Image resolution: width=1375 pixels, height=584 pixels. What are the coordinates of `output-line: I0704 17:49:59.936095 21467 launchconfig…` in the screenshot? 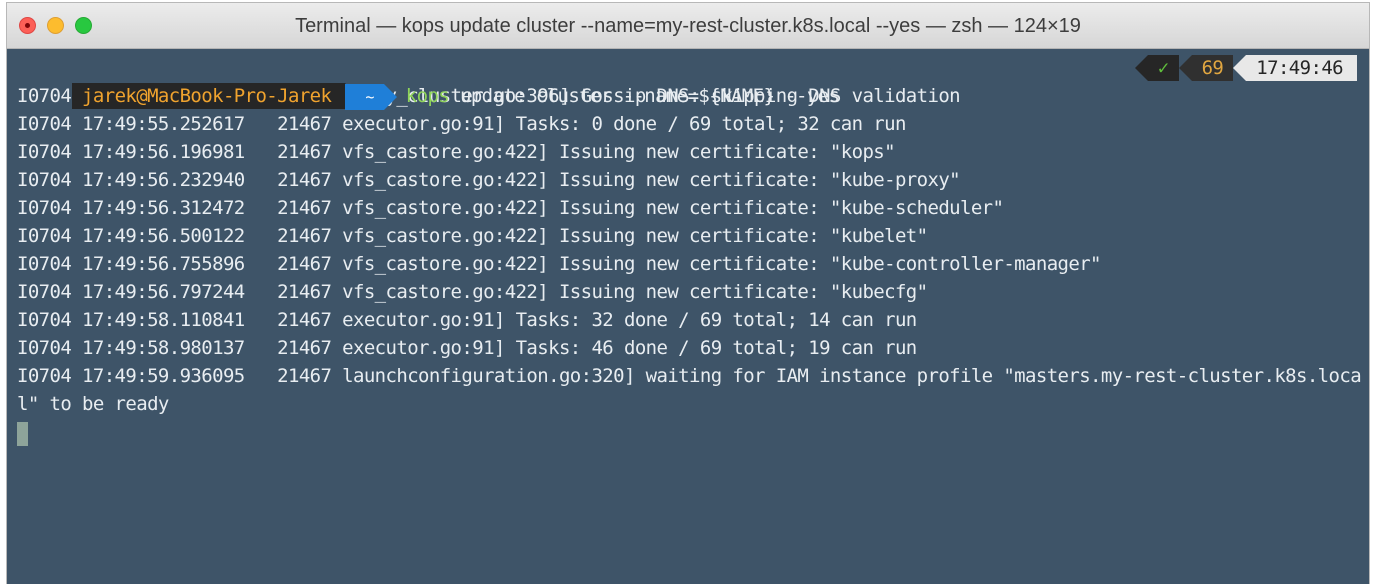 It's located at (689, 376).